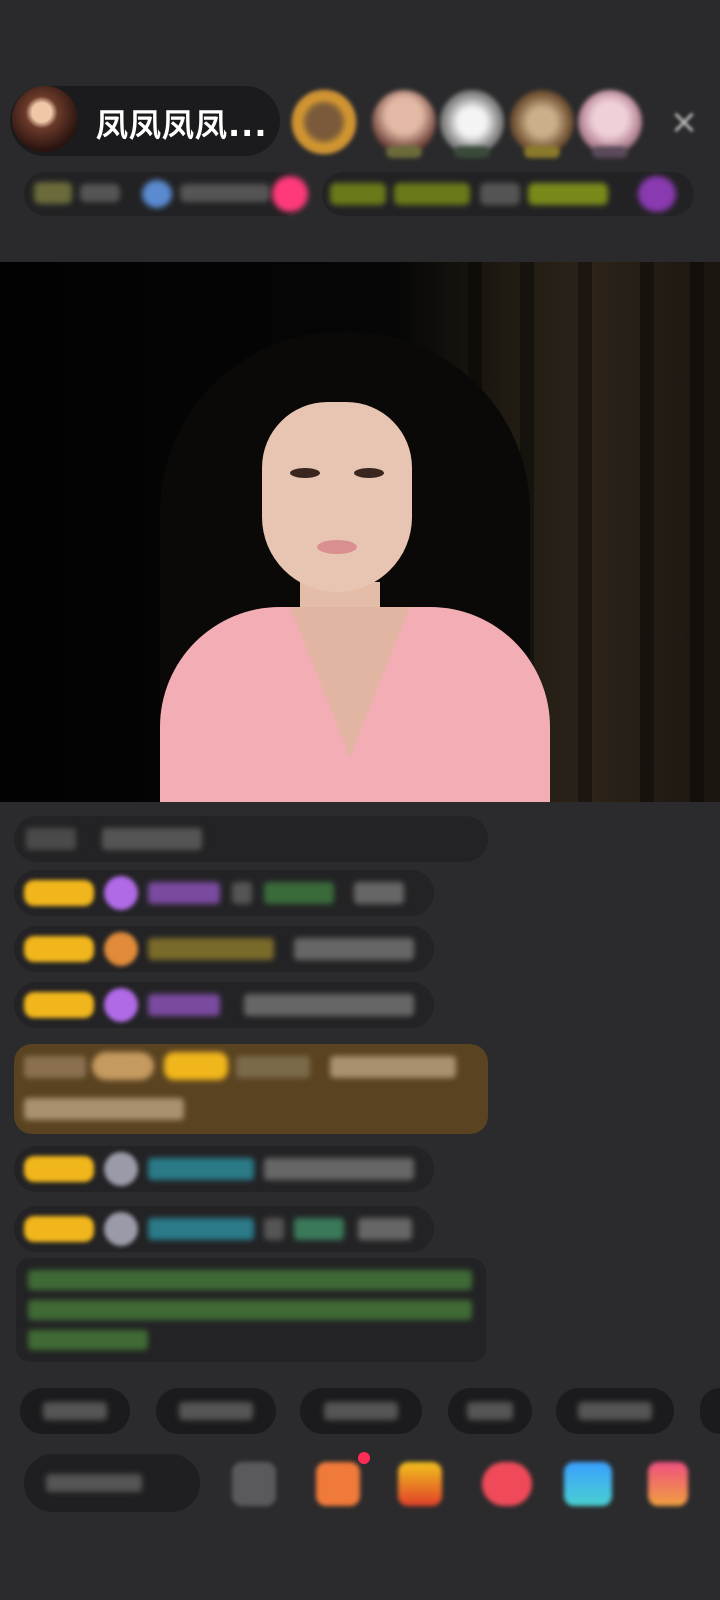 The width and height of the screenshot is (720, 1600). What do you see at coordinates (157, 194) in the screenshot?
I see `rank-icon` at bounding box center [157, 194].